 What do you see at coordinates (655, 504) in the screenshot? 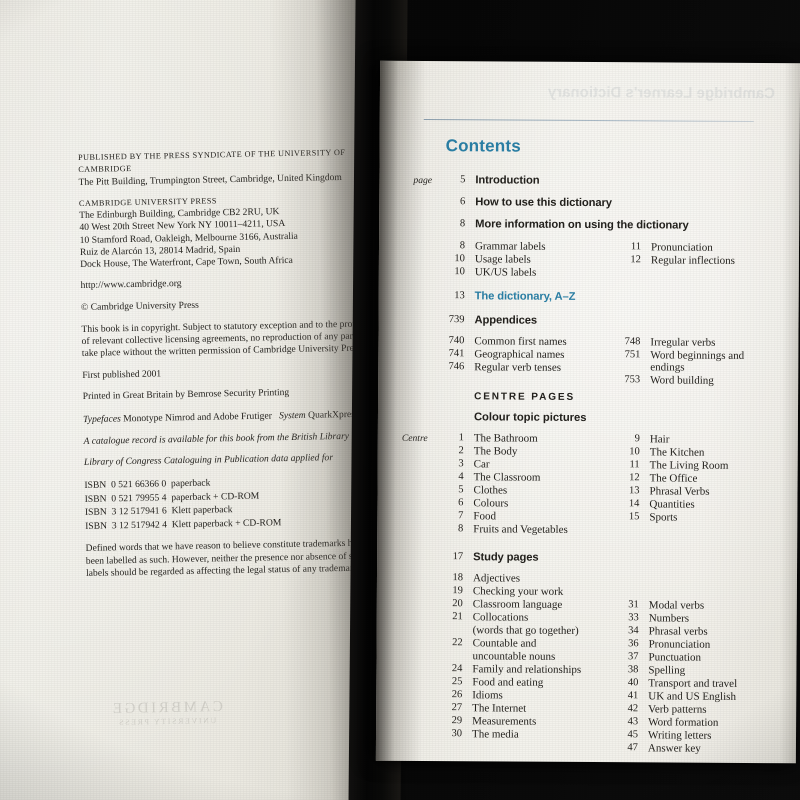
I see `toc-row-quantities: 14 Quantities` at bounding box center [655, 504].